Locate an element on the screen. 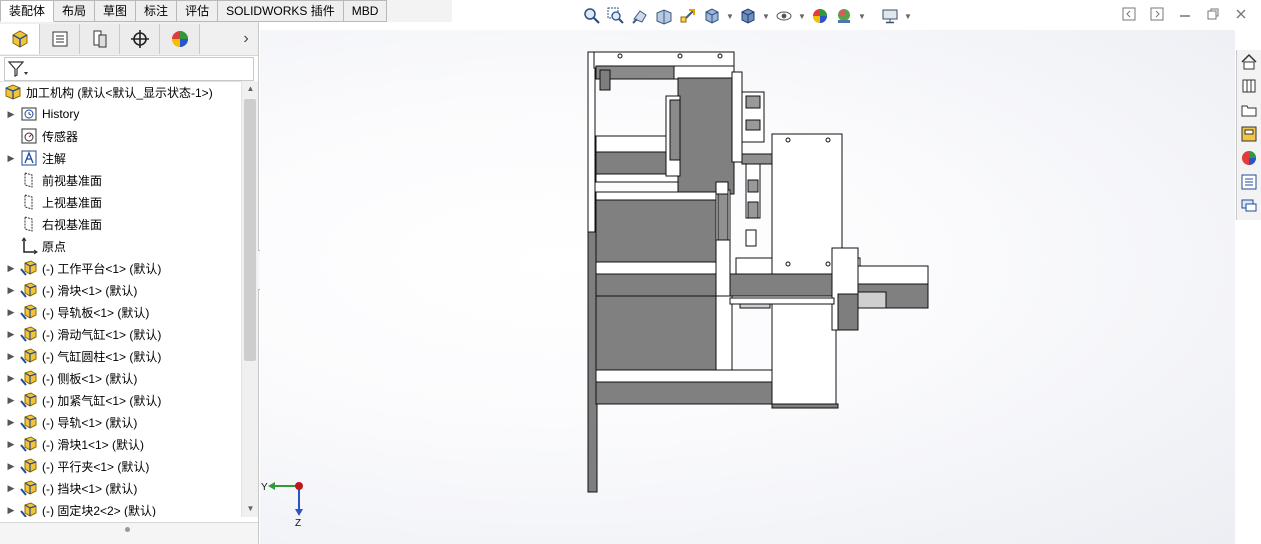  tab-evaluate: 评估 is located at coordinates (198, 11).